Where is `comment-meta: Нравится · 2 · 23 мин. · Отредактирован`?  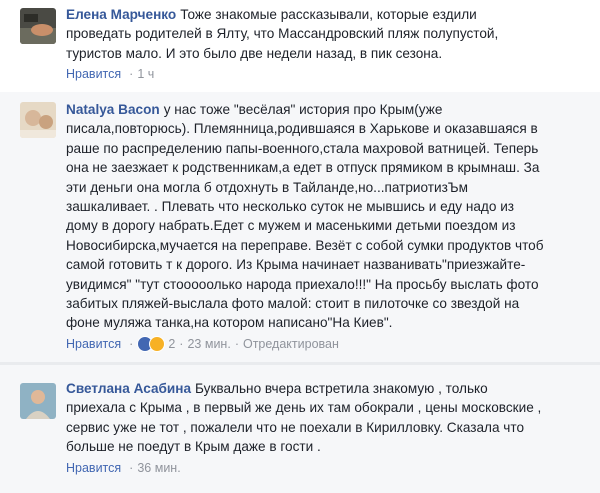 comment-meta: Нравится · 2 · 23 мин. · Отредактирован is located at coordinates (326, 344).